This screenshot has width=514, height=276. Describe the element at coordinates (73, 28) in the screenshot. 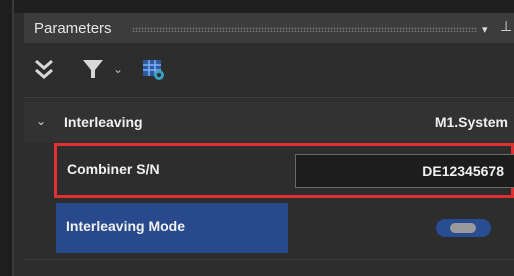

I see `panel-title: Parameters` at that location.